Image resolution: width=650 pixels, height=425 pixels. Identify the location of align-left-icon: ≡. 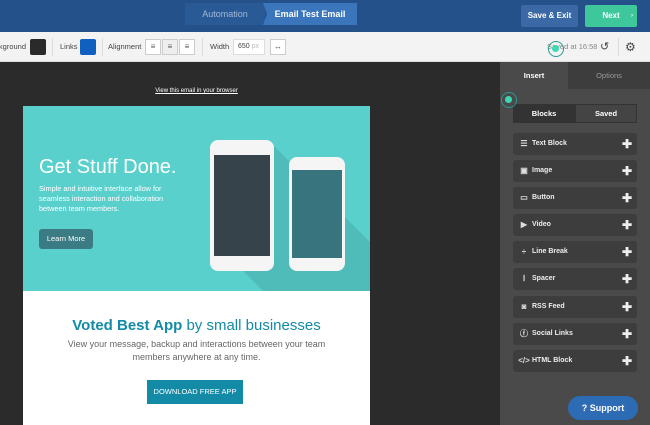
(153, 47).